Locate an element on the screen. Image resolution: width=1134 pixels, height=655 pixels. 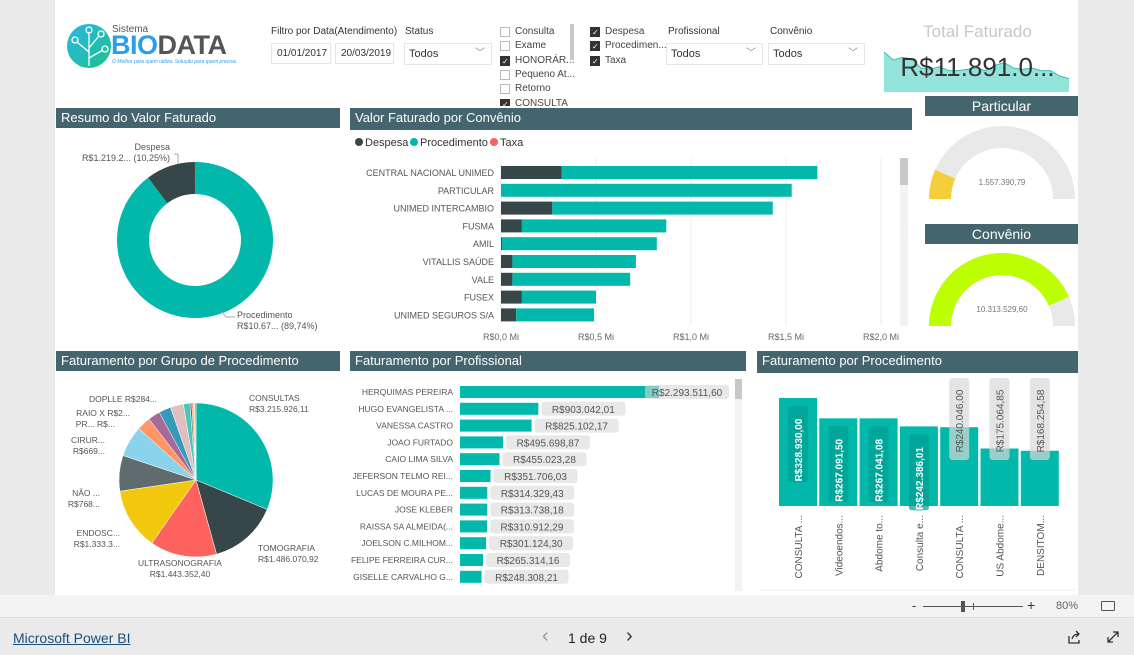
gauge-value: 10.313.529,60 is located at coordinates (1002, 309).